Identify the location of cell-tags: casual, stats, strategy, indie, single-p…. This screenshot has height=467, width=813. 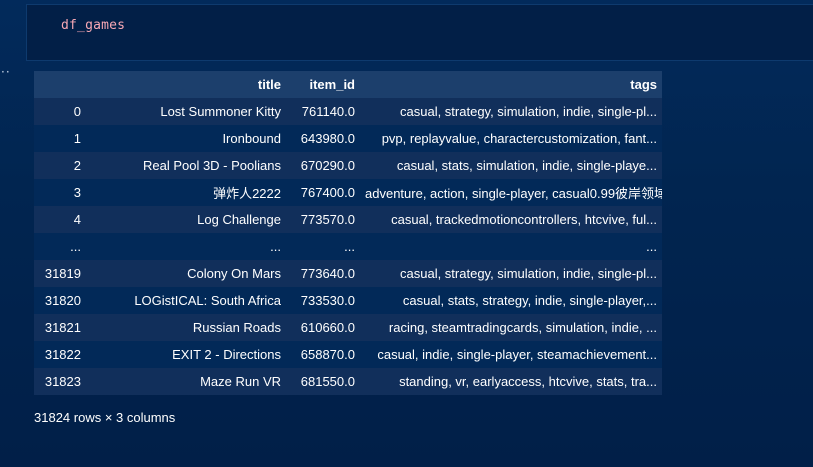
(511, 300).